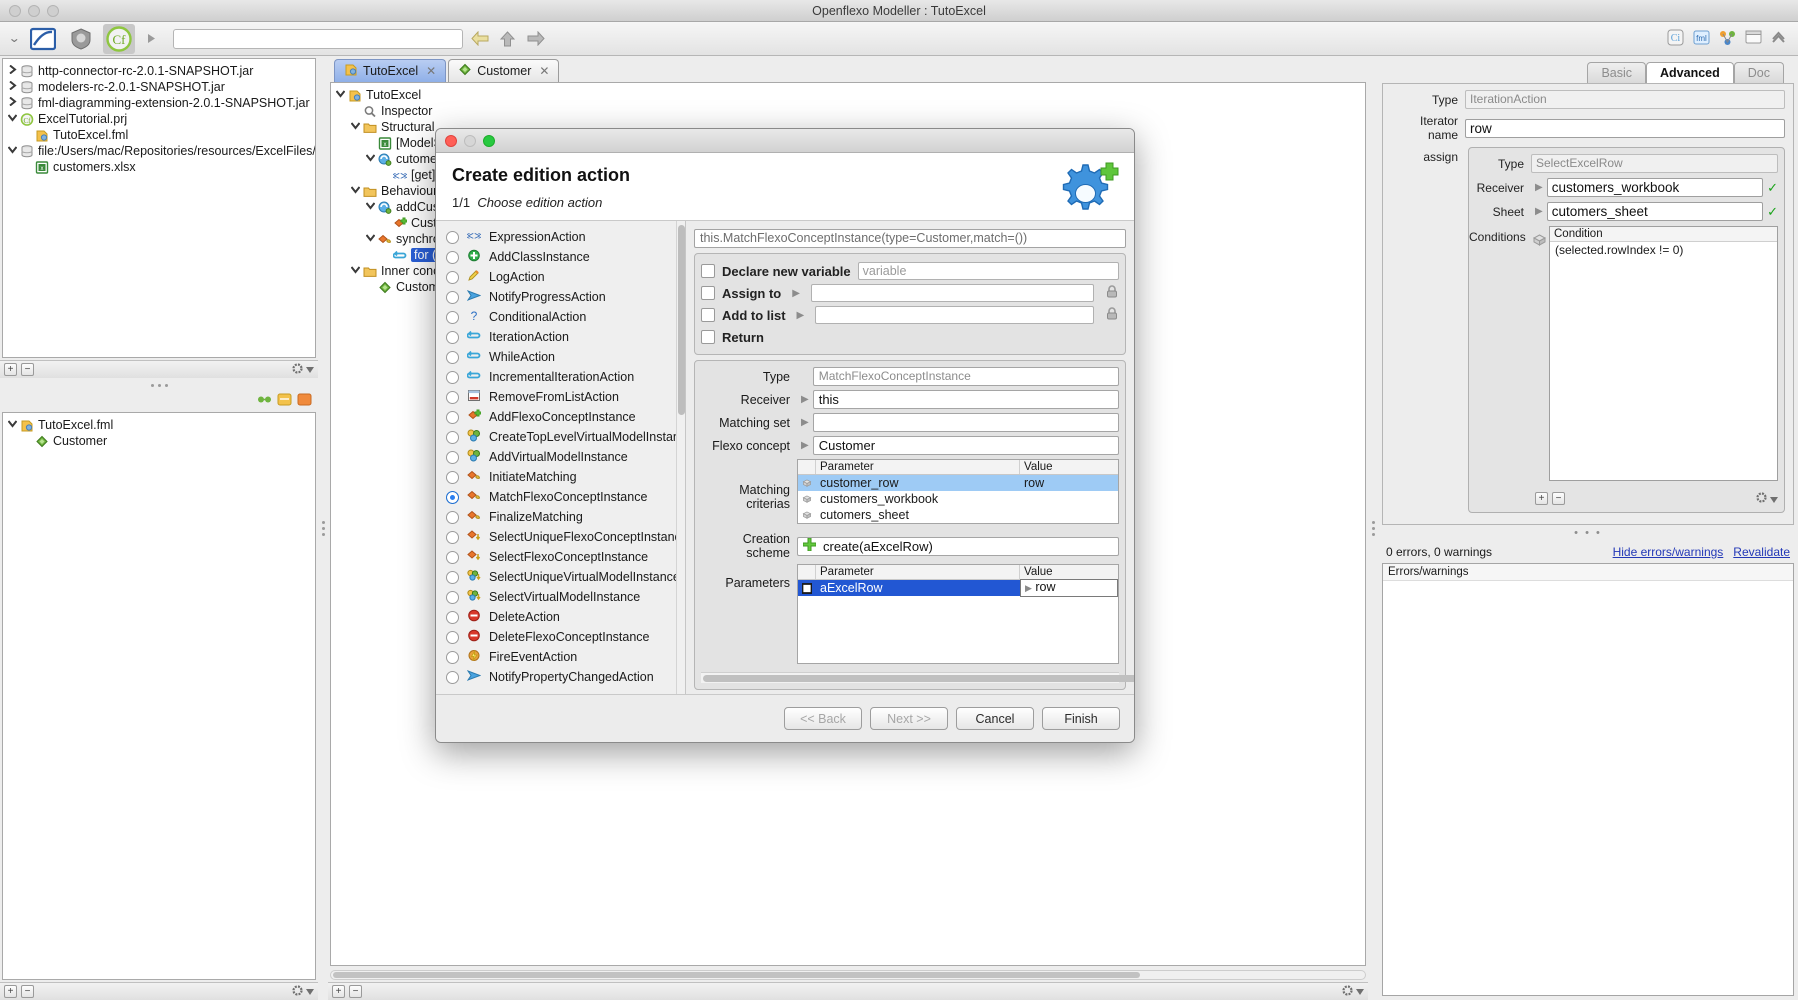 The width and height of the screenshot is (1798, 1000). Describe the element at coordinates (1069, 483) in the screenshot. I see `row-value: row` at that location.